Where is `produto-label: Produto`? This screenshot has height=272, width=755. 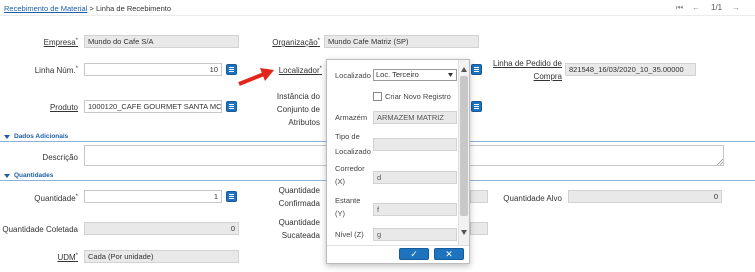
produto-label: Produto is located at coordinates (63, 107).